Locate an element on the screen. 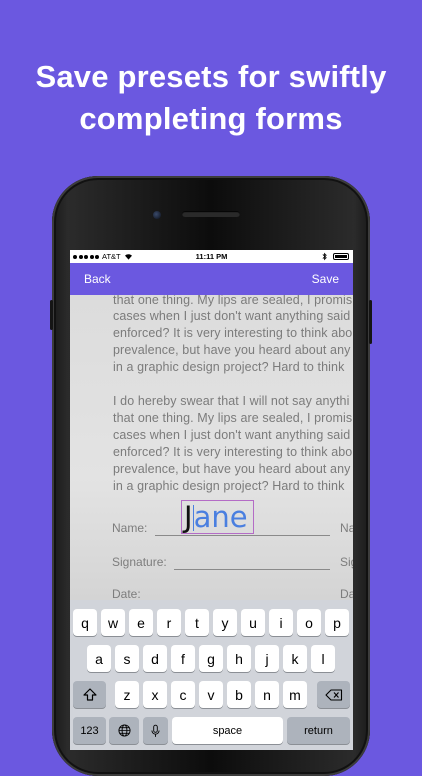 This screenshot has height=776, width=422. volume-up-button is located at coordinates (51, 315).